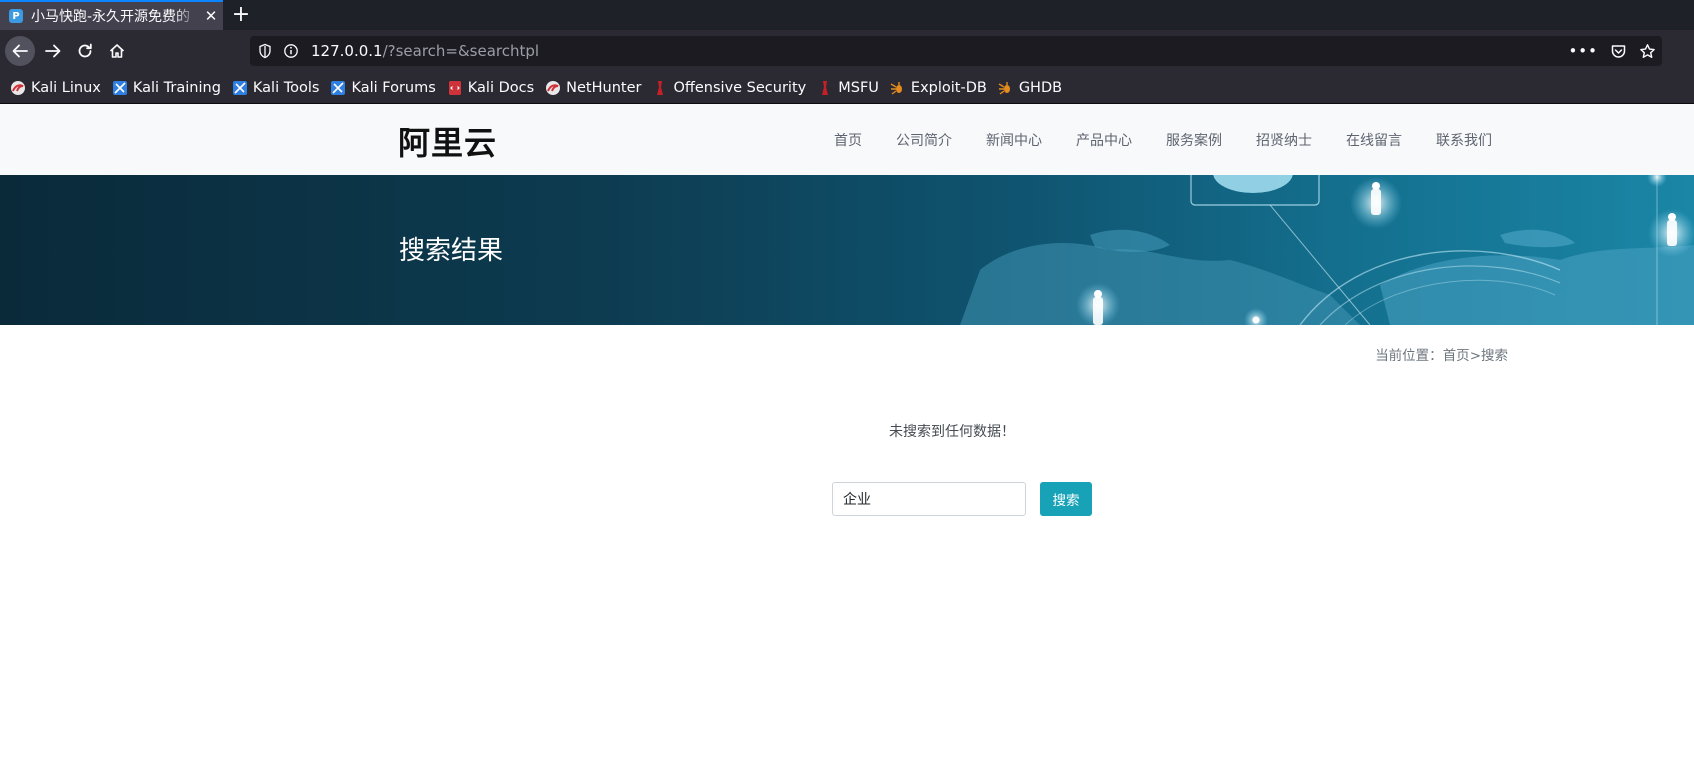  I want to click on site-logo: 阿里云, so click(447, 141).